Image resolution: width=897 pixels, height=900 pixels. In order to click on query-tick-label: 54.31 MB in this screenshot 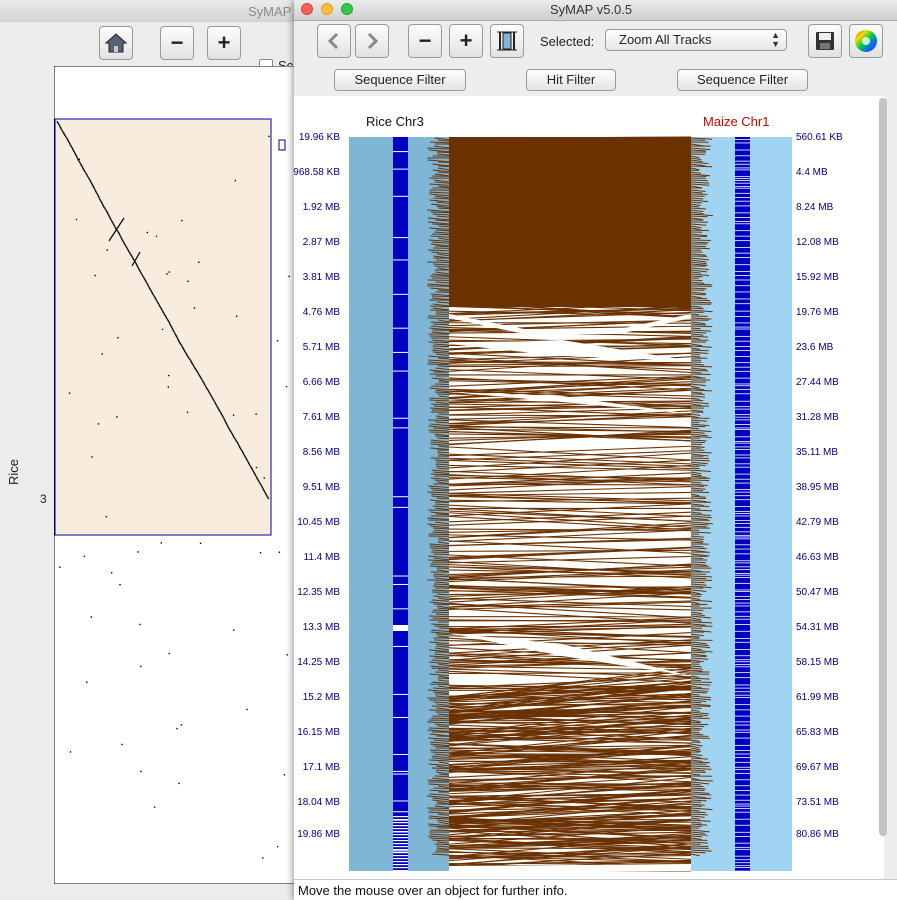, I will do `click(817, 627)`.